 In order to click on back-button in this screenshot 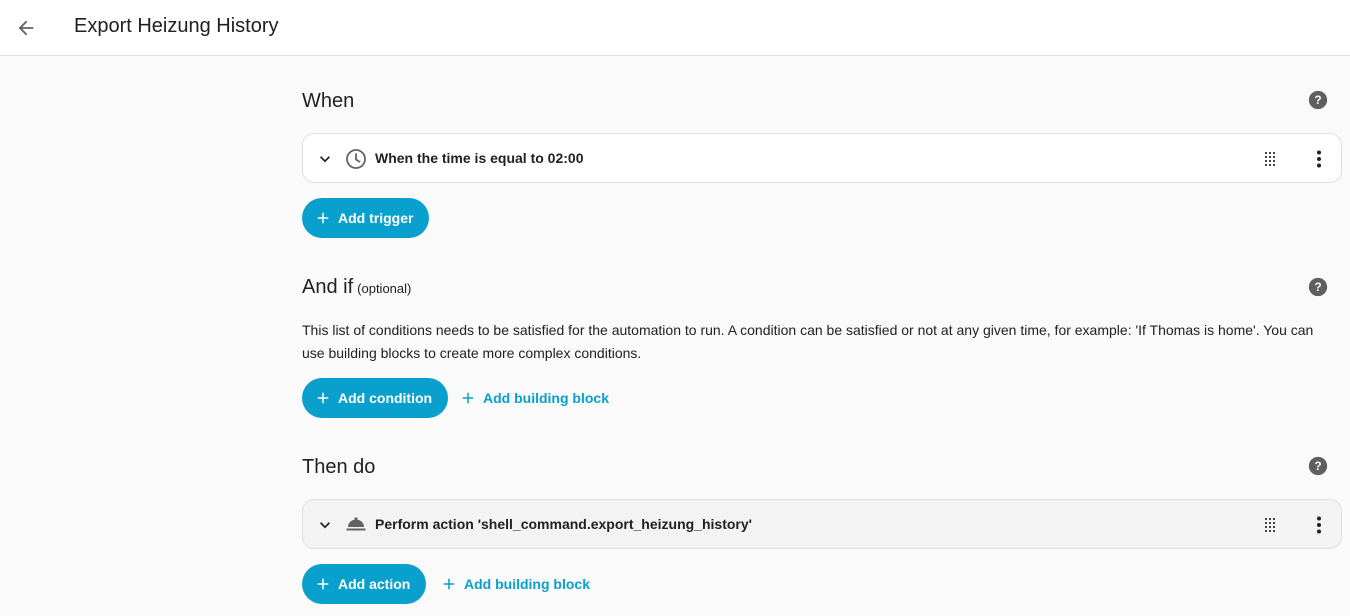, I will do `click(26, 28)`.